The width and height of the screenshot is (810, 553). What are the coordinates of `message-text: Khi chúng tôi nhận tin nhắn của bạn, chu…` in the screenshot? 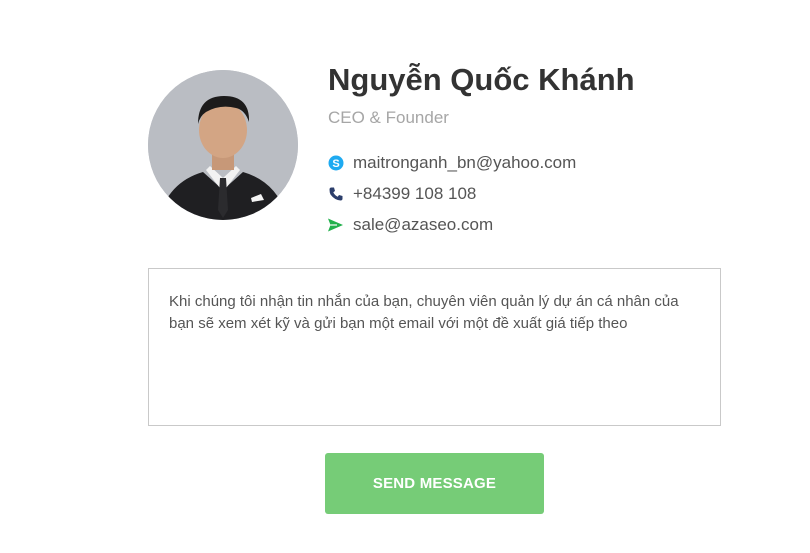 It's located at (424, 312).